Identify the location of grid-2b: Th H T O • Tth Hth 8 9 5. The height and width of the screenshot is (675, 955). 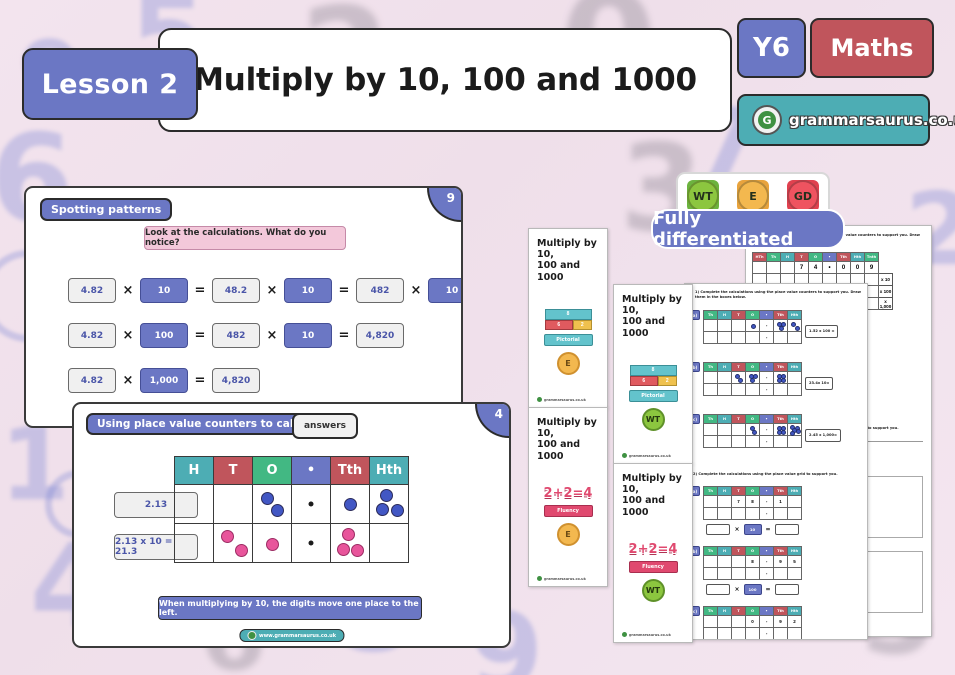
(752, 563).